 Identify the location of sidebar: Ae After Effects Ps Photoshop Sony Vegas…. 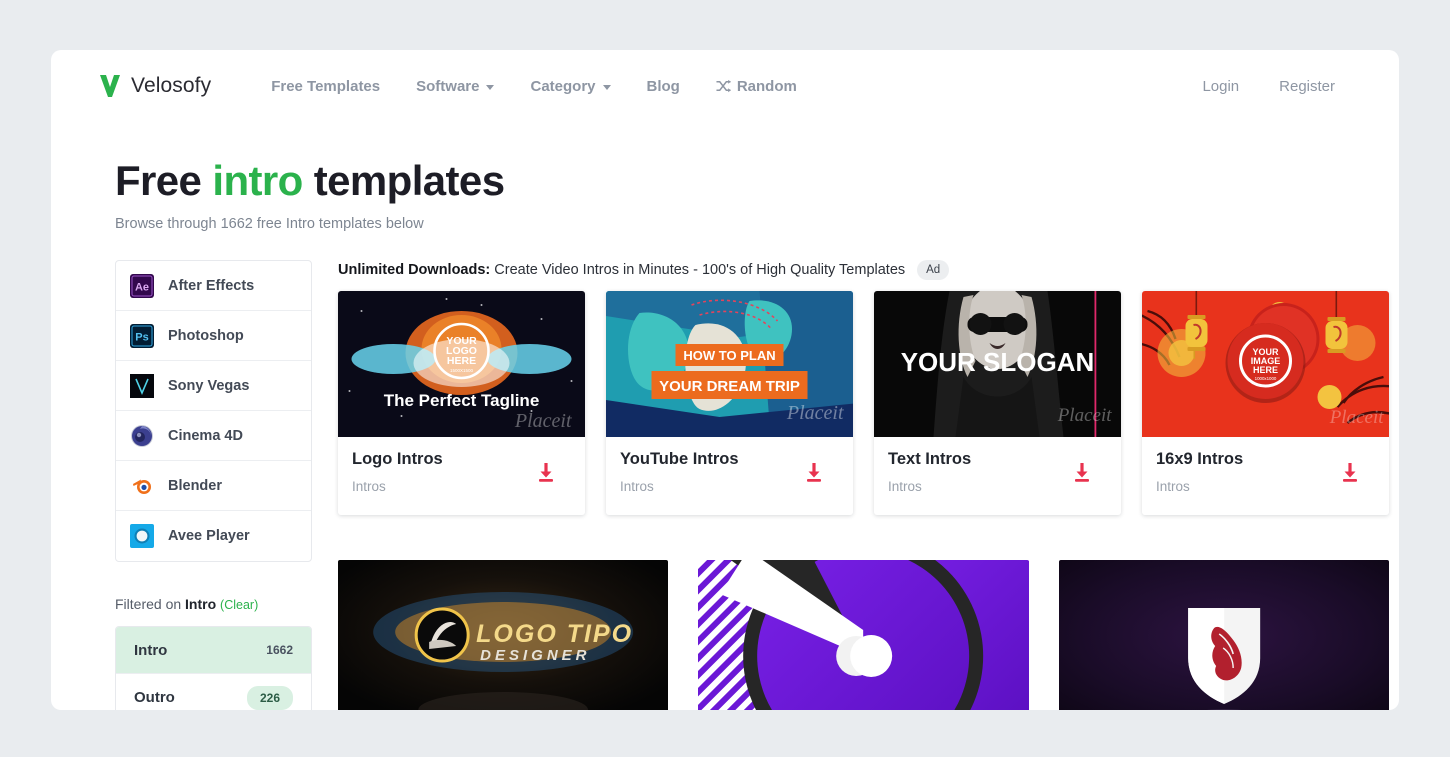
(213, 485).